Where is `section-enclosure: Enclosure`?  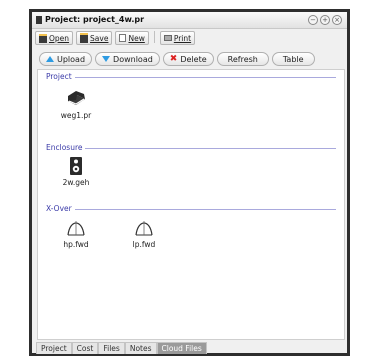
section-enclosure: Enclosure is located at coordinates (191, 148).